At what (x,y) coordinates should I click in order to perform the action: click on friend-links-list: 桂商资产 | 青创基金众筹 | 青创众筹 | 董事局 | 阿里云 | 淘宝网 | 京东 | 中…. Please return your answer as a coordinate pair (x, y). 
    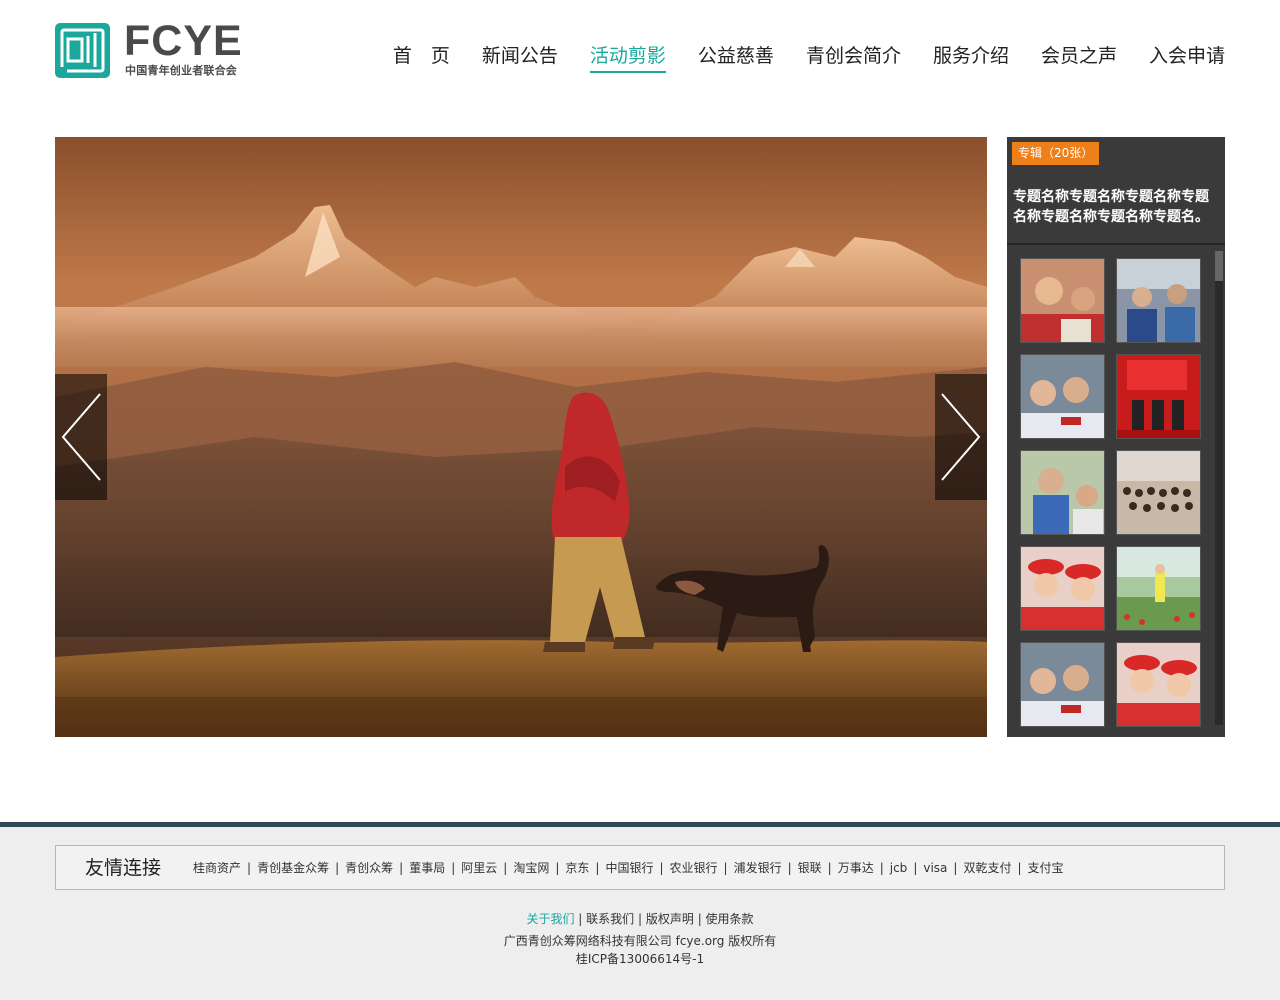
    Looking at the image, I should click on (628, 868).